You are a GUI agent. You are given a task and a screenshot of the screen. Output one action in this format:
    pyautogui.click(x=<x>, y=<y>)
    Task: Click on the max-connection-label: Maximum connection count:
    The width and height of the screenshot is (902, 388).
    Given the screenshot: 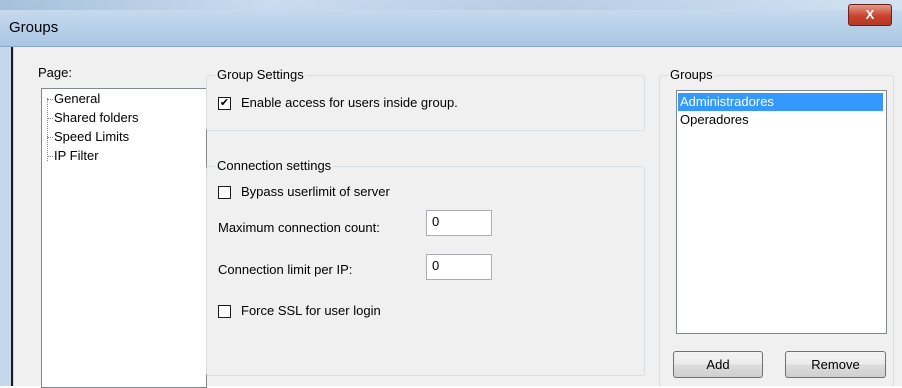 What is the action you would take?
    pyautogui.click(x=299, y=227)
    